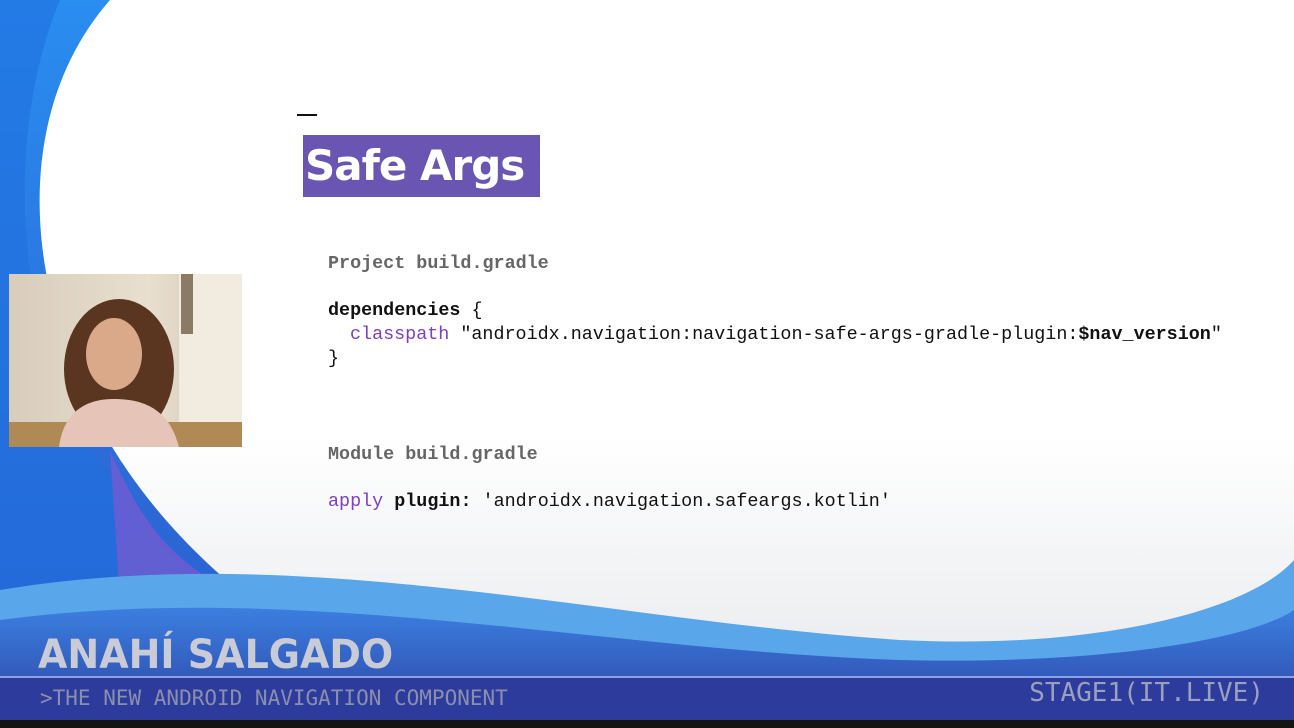 This screenshot has height=728, width=1294. Describe the element at coordinates (216, 655) in the screenshot. I see `speaker-name: ANAHÍ SALGADO` at that location.